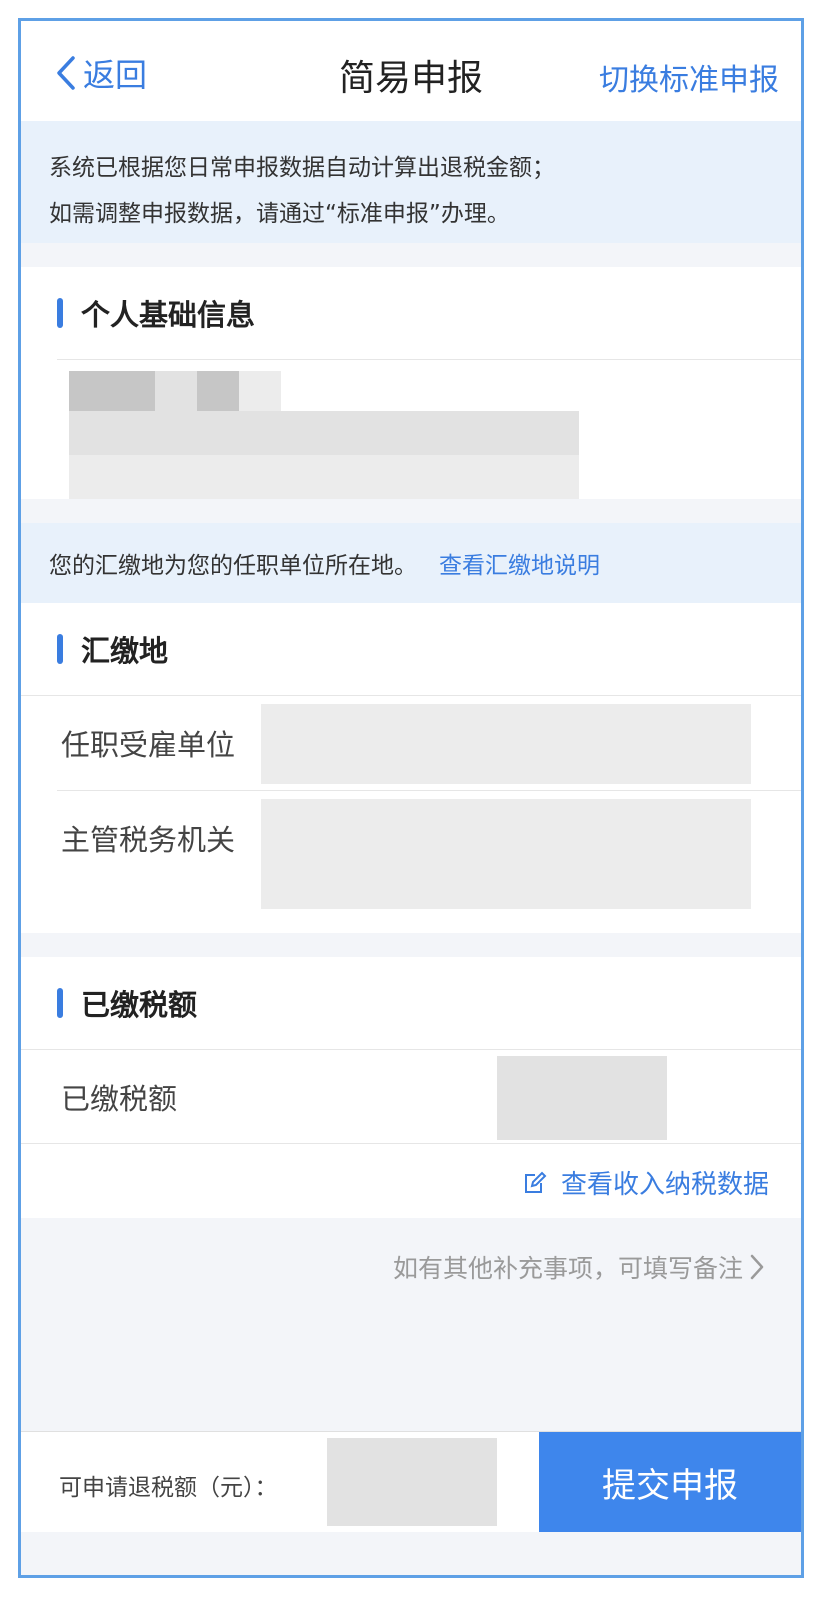 The image size is (826, 1600). What do you see at coordinates (411, 1003) in the screenshot?
I see `paid-tax-header: 已缴税额` at bounding box center [411, 1003].